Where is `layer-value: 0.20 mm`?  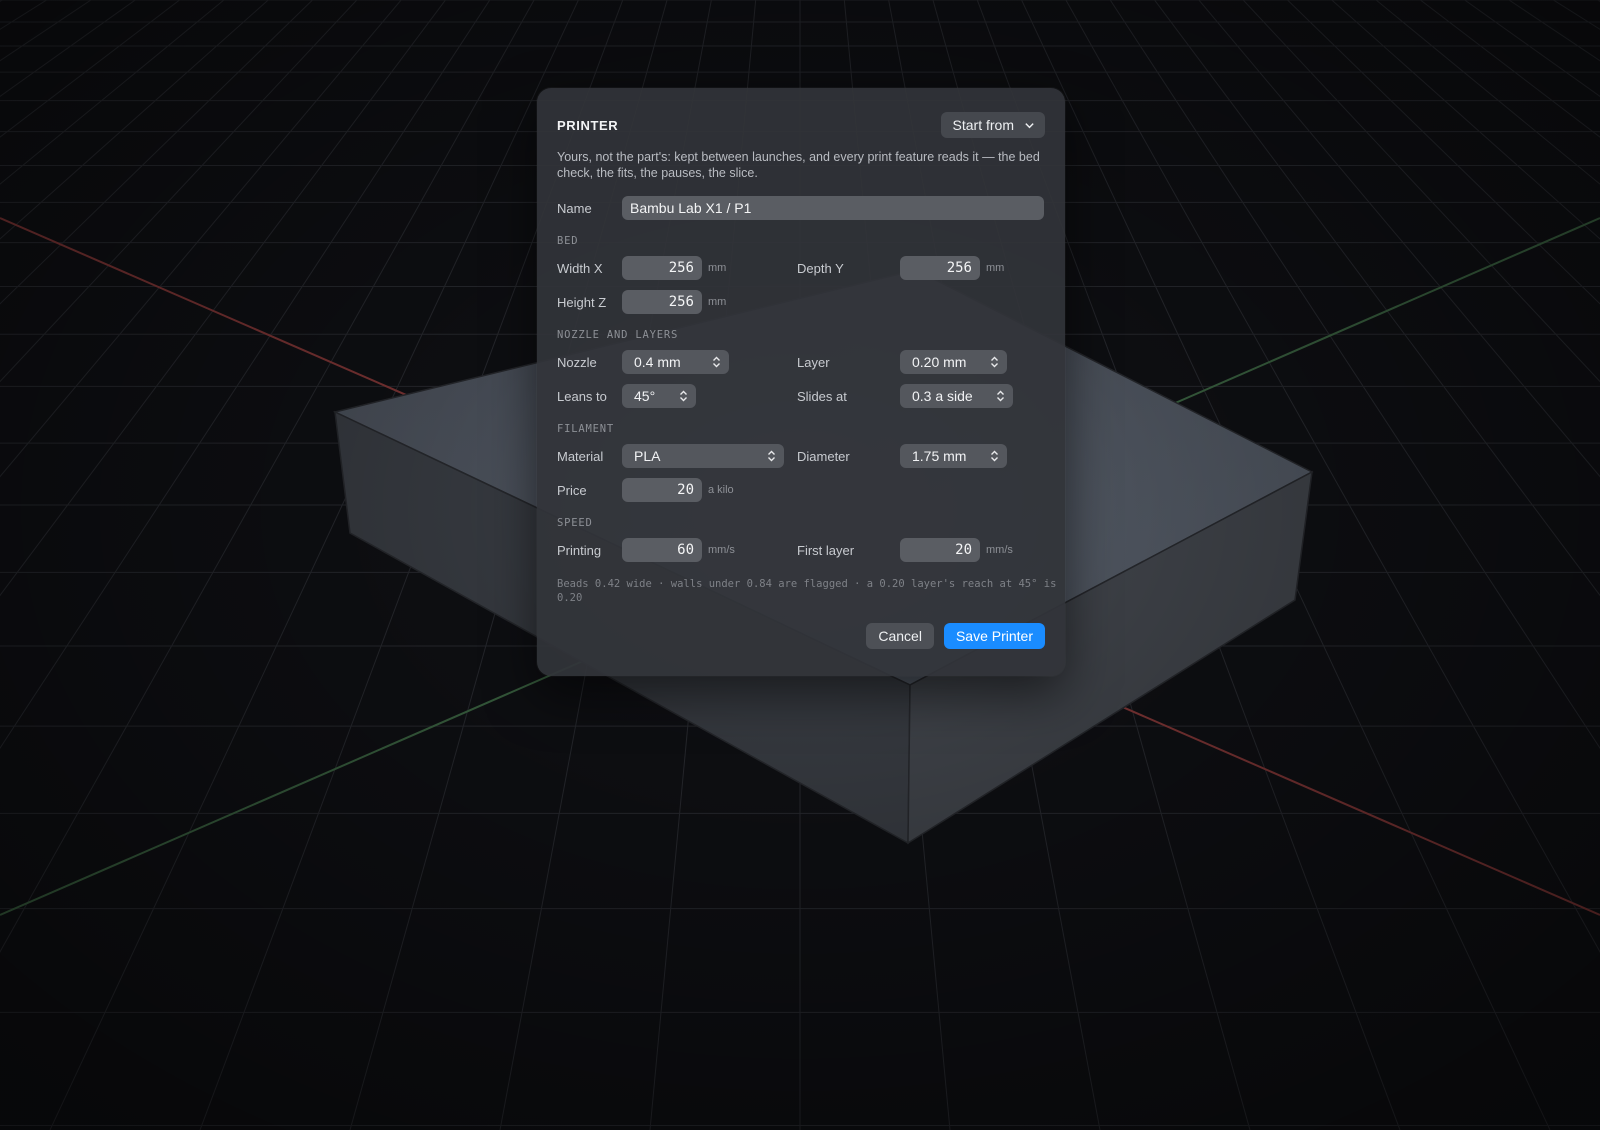 layer-value: 0.20 mm is located at coordinates (939, 362).